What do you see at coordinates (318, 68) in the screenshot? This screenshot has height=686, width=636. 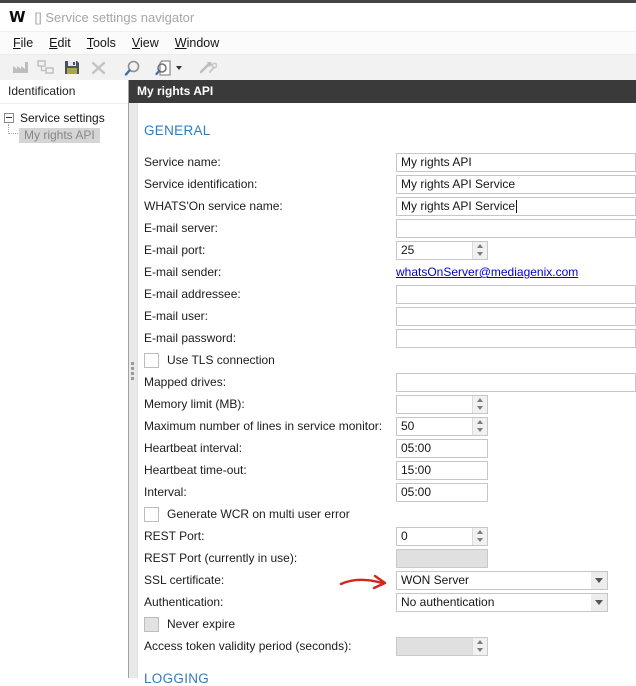 I see `toolbar` at bounding box center [318, 68].